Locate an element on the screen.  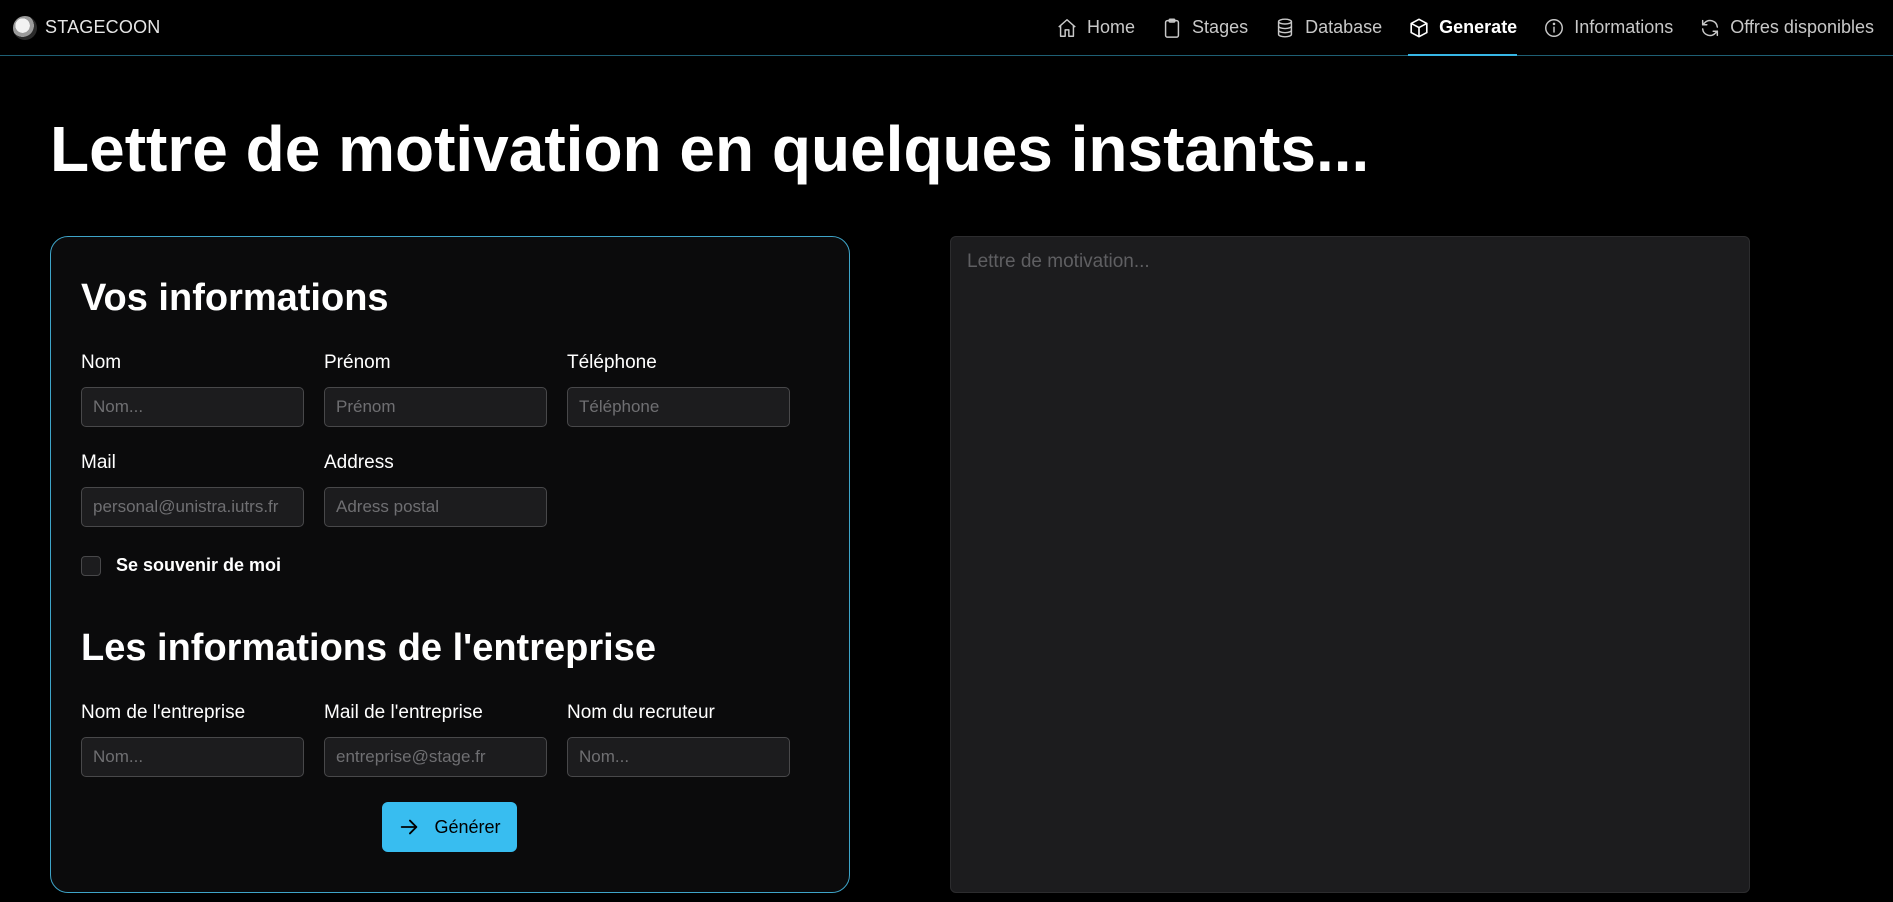
personal-section-title: Vos informations is located at coordinates (235, 298).